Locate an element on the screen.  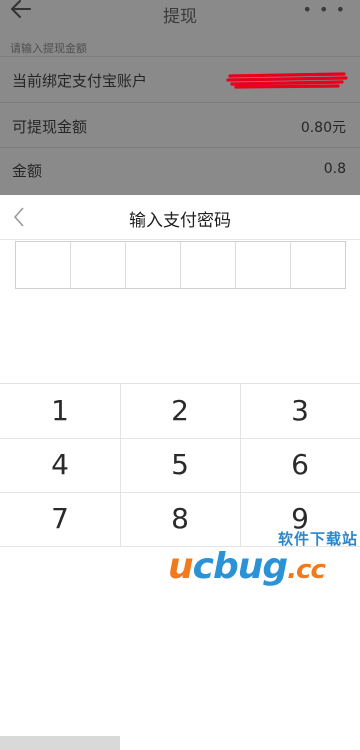
key-3: 3 is located at coordinates (300, 411).